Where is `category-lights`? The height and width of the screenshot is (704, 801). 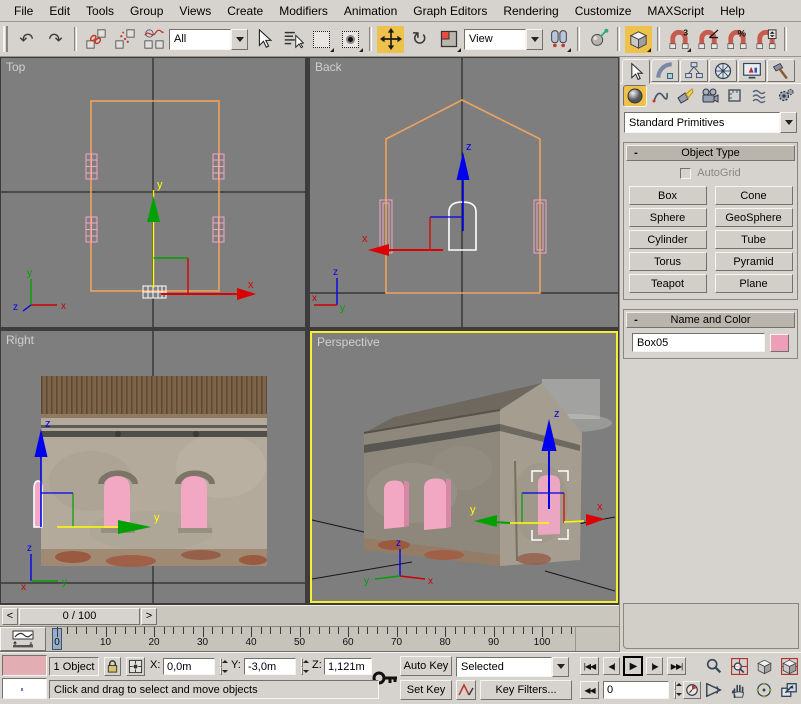
category-lights is located at coordinates (685, 96).